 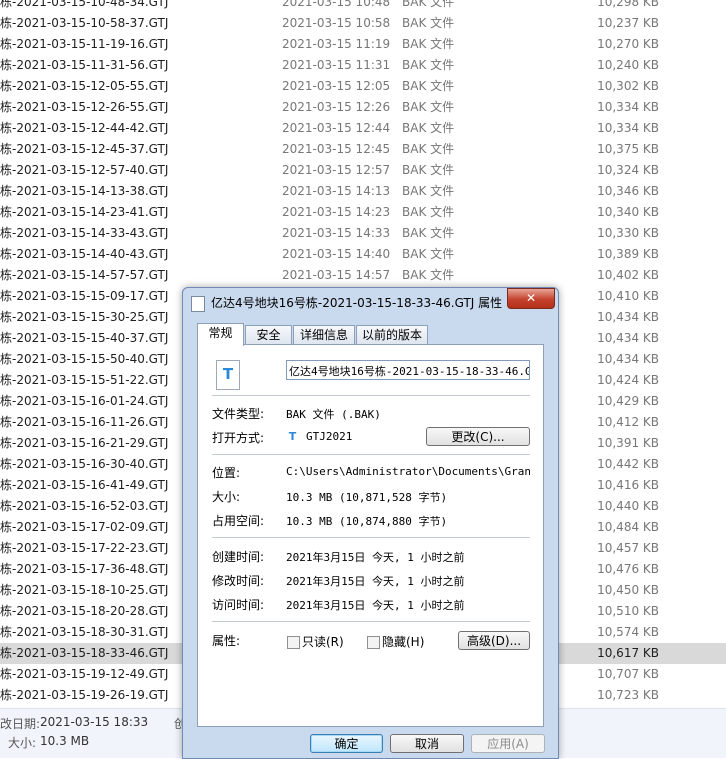 What do you see at coordinates (628, 632) in the screenshot?
I see `file-size: 10,574 KB` at bounding box center [628, 632].